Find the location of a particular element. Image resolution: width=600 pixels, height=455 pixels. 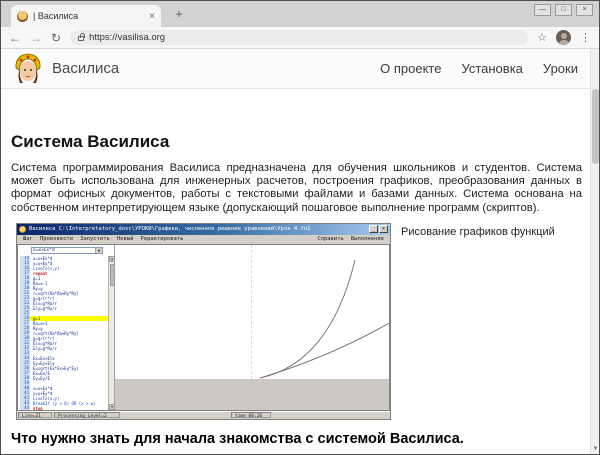

ide-menu-item-4: Редактировать is located at coordinates (162, 239).